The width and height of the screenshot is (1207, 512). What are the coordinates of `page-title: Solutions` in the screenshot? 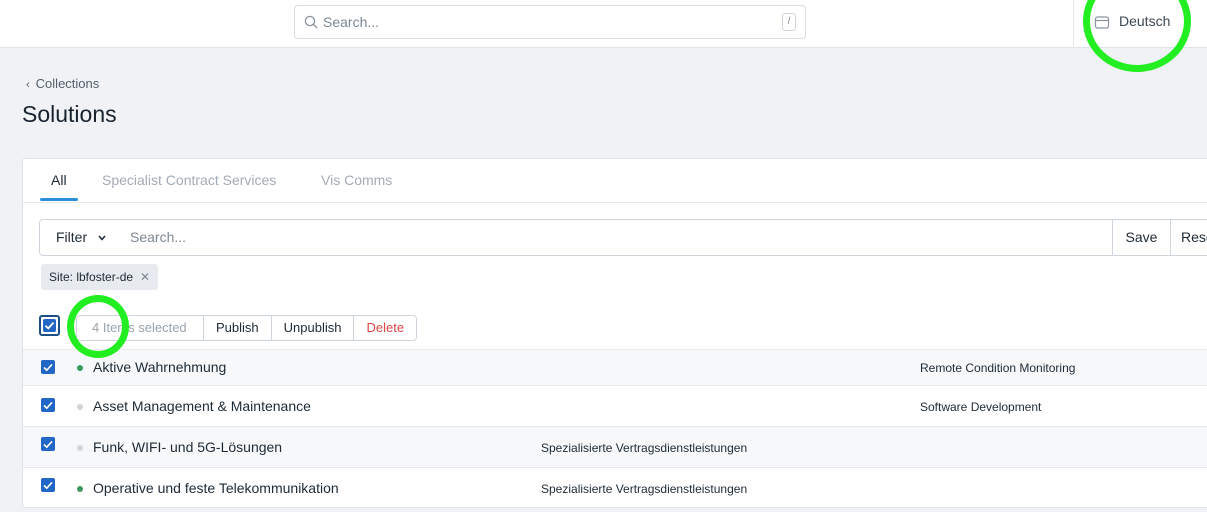 It's located at (69, 114).